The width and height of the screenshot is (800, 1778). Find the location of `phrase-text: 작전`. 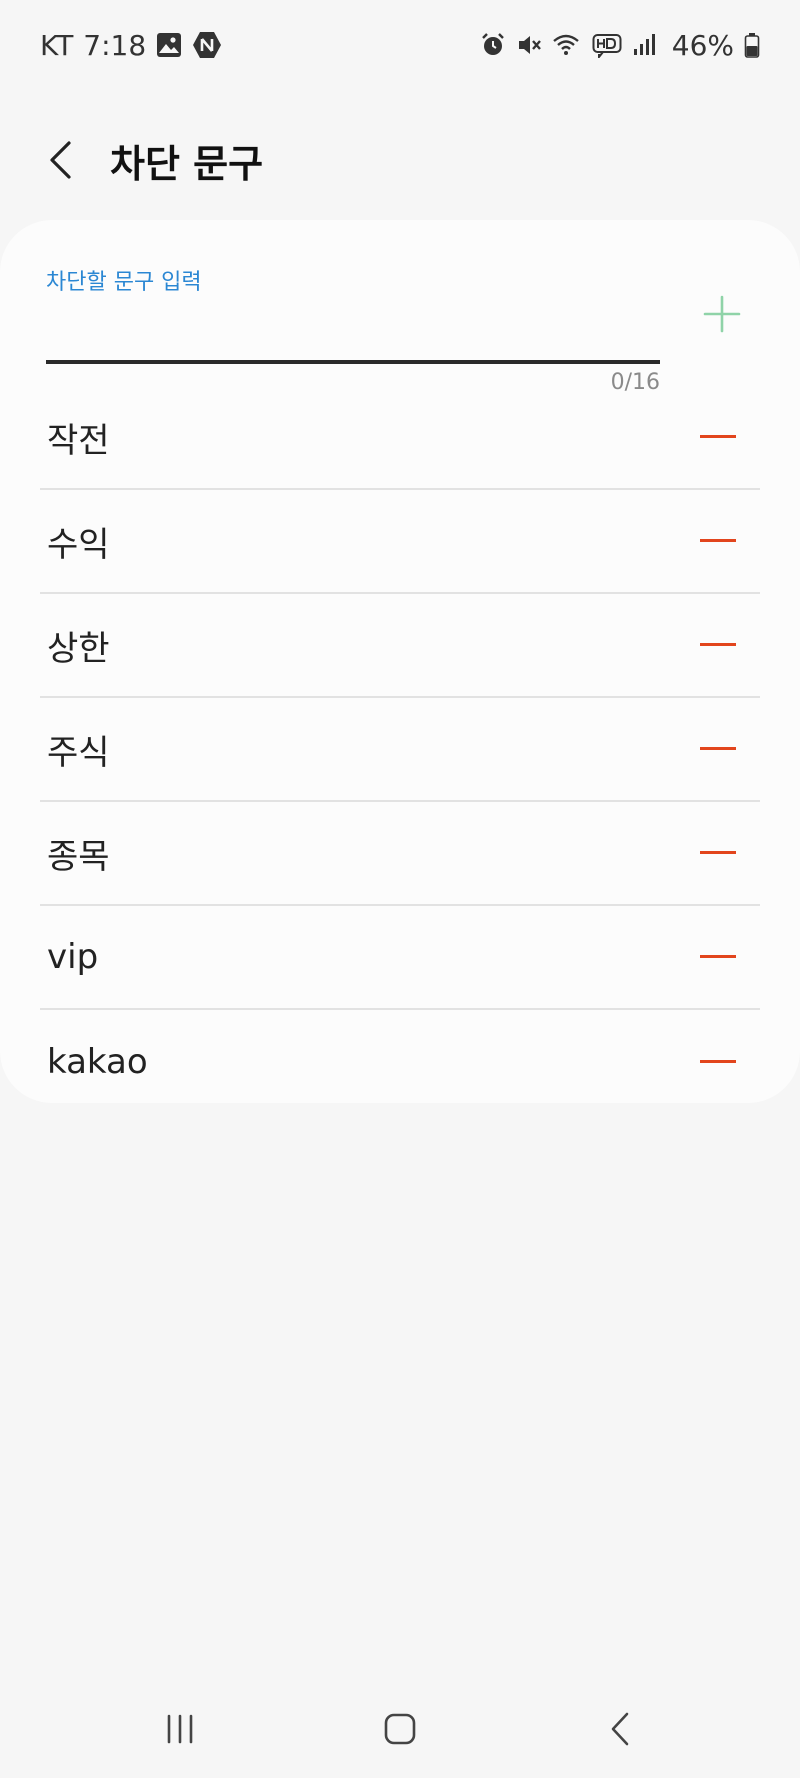

phrase-text: 작전 is located at coordinates (78, 440).